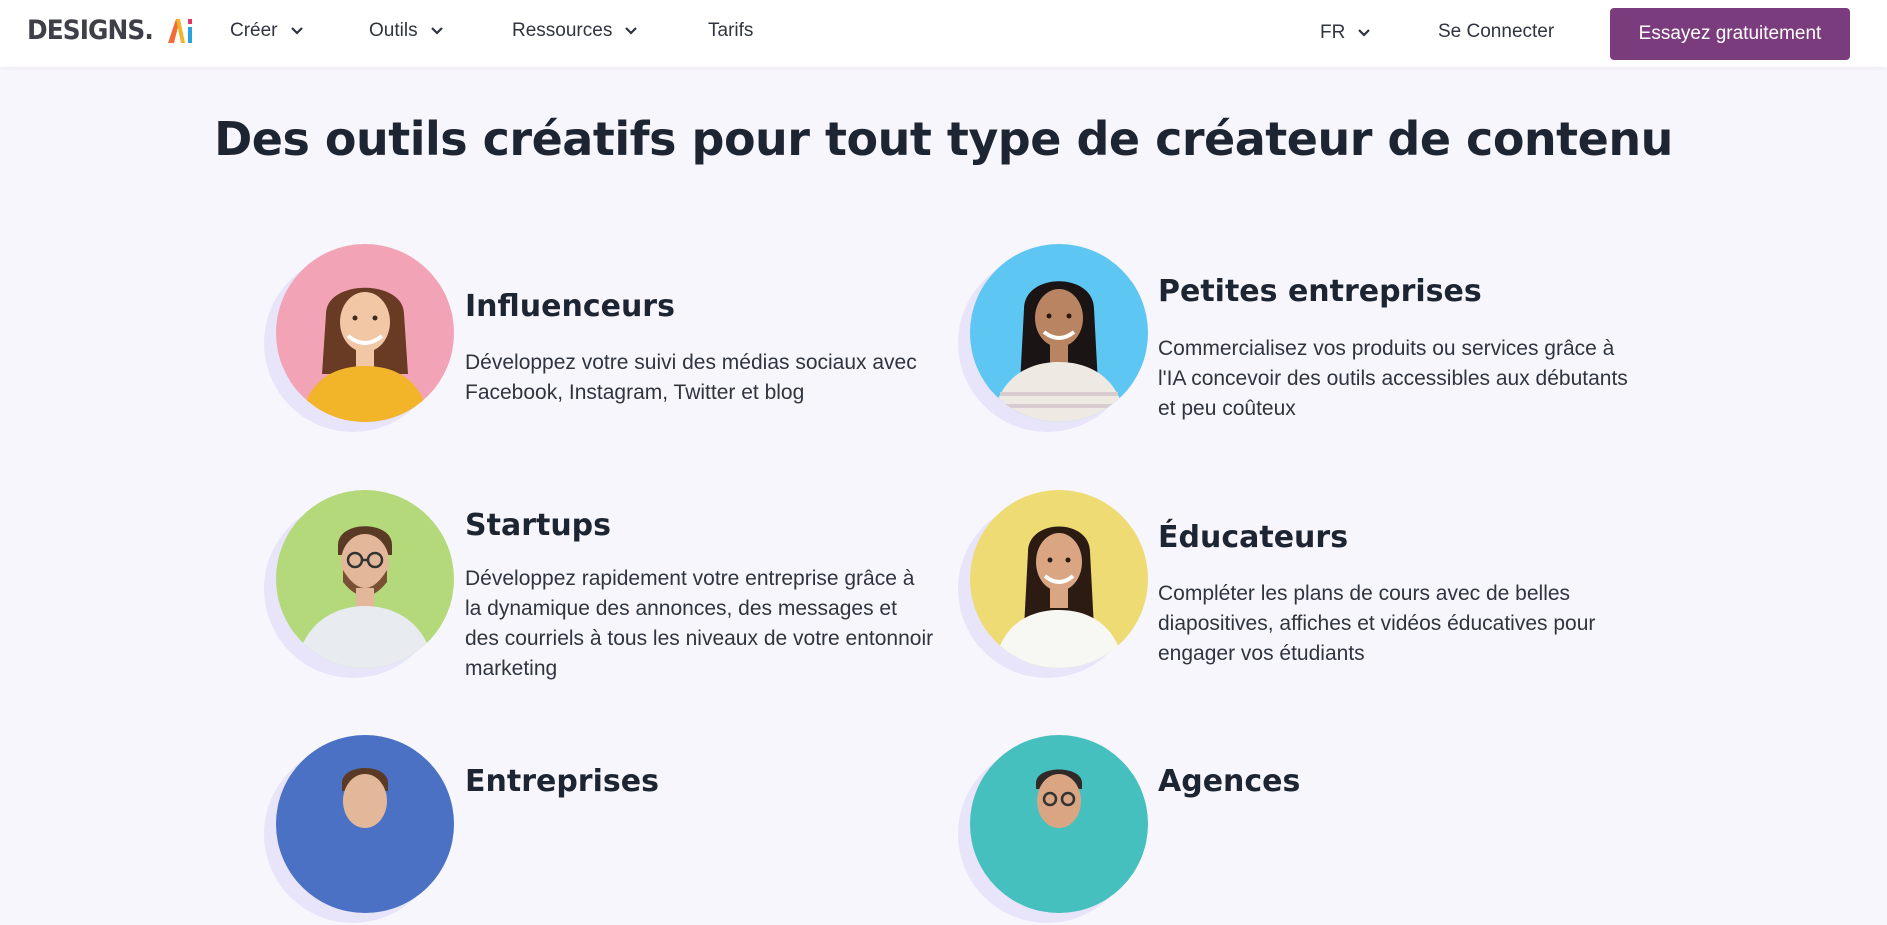  What do you see at coordinates (181, 30) in the screenshot?
I see `logo-ai-mark-icon` at bounding box center [181, 30].